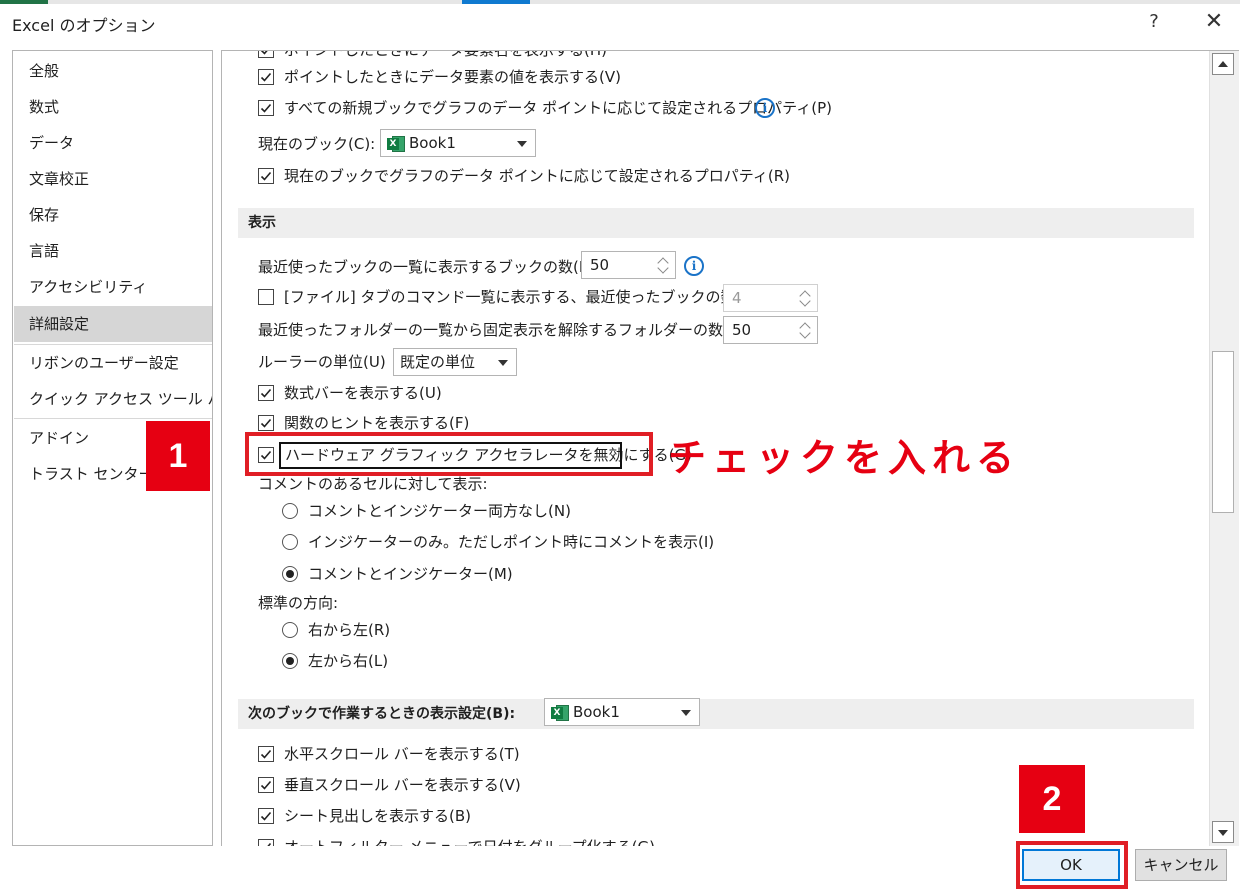 The width and height of the screenshot is (1240, 890). I want to click on current-book-row: 現在のブック(C):, so click(316, 144).